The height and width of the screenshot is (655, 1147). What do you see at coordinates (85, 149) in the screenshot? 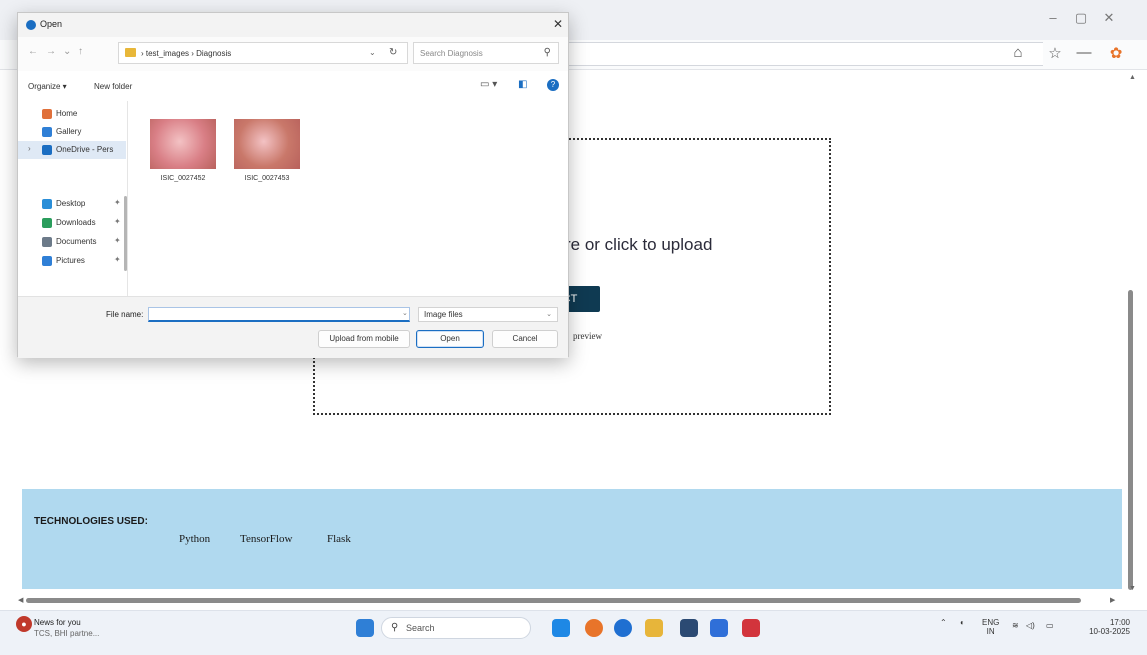
I see `nav-item-label: OneDrive - Pers` at bounding box center [85, 149].